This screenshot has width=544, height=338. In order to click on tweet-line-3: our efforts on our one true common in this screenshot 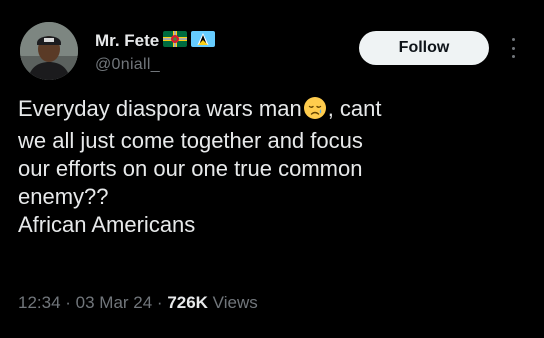, I will do `click(190, 168)`.